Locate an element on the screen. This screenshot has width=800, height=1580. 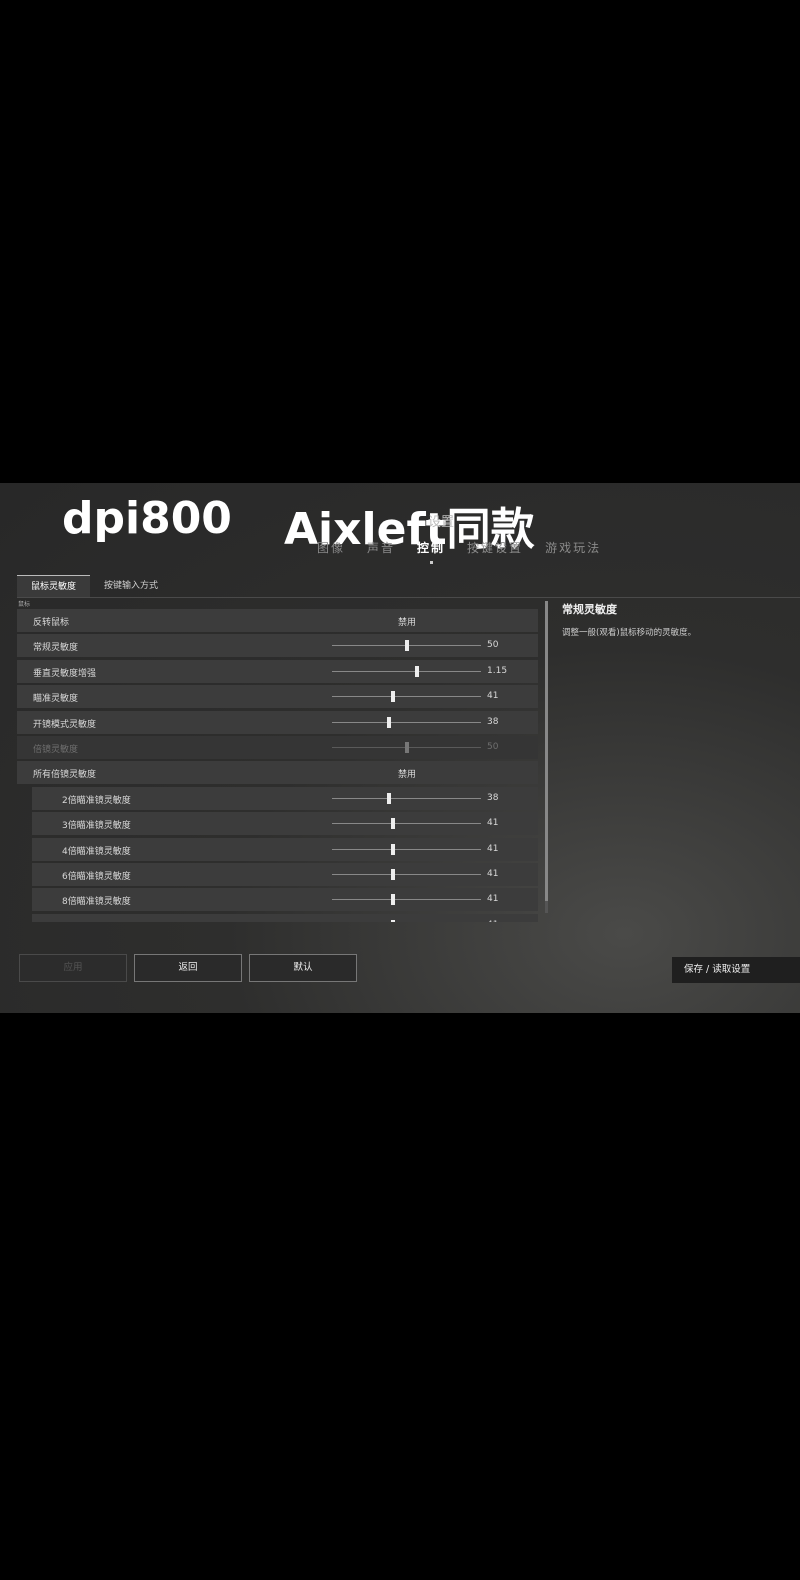
setting-label: 2倍瞄准镜灵敏度 is located at coordinates (96, 800).